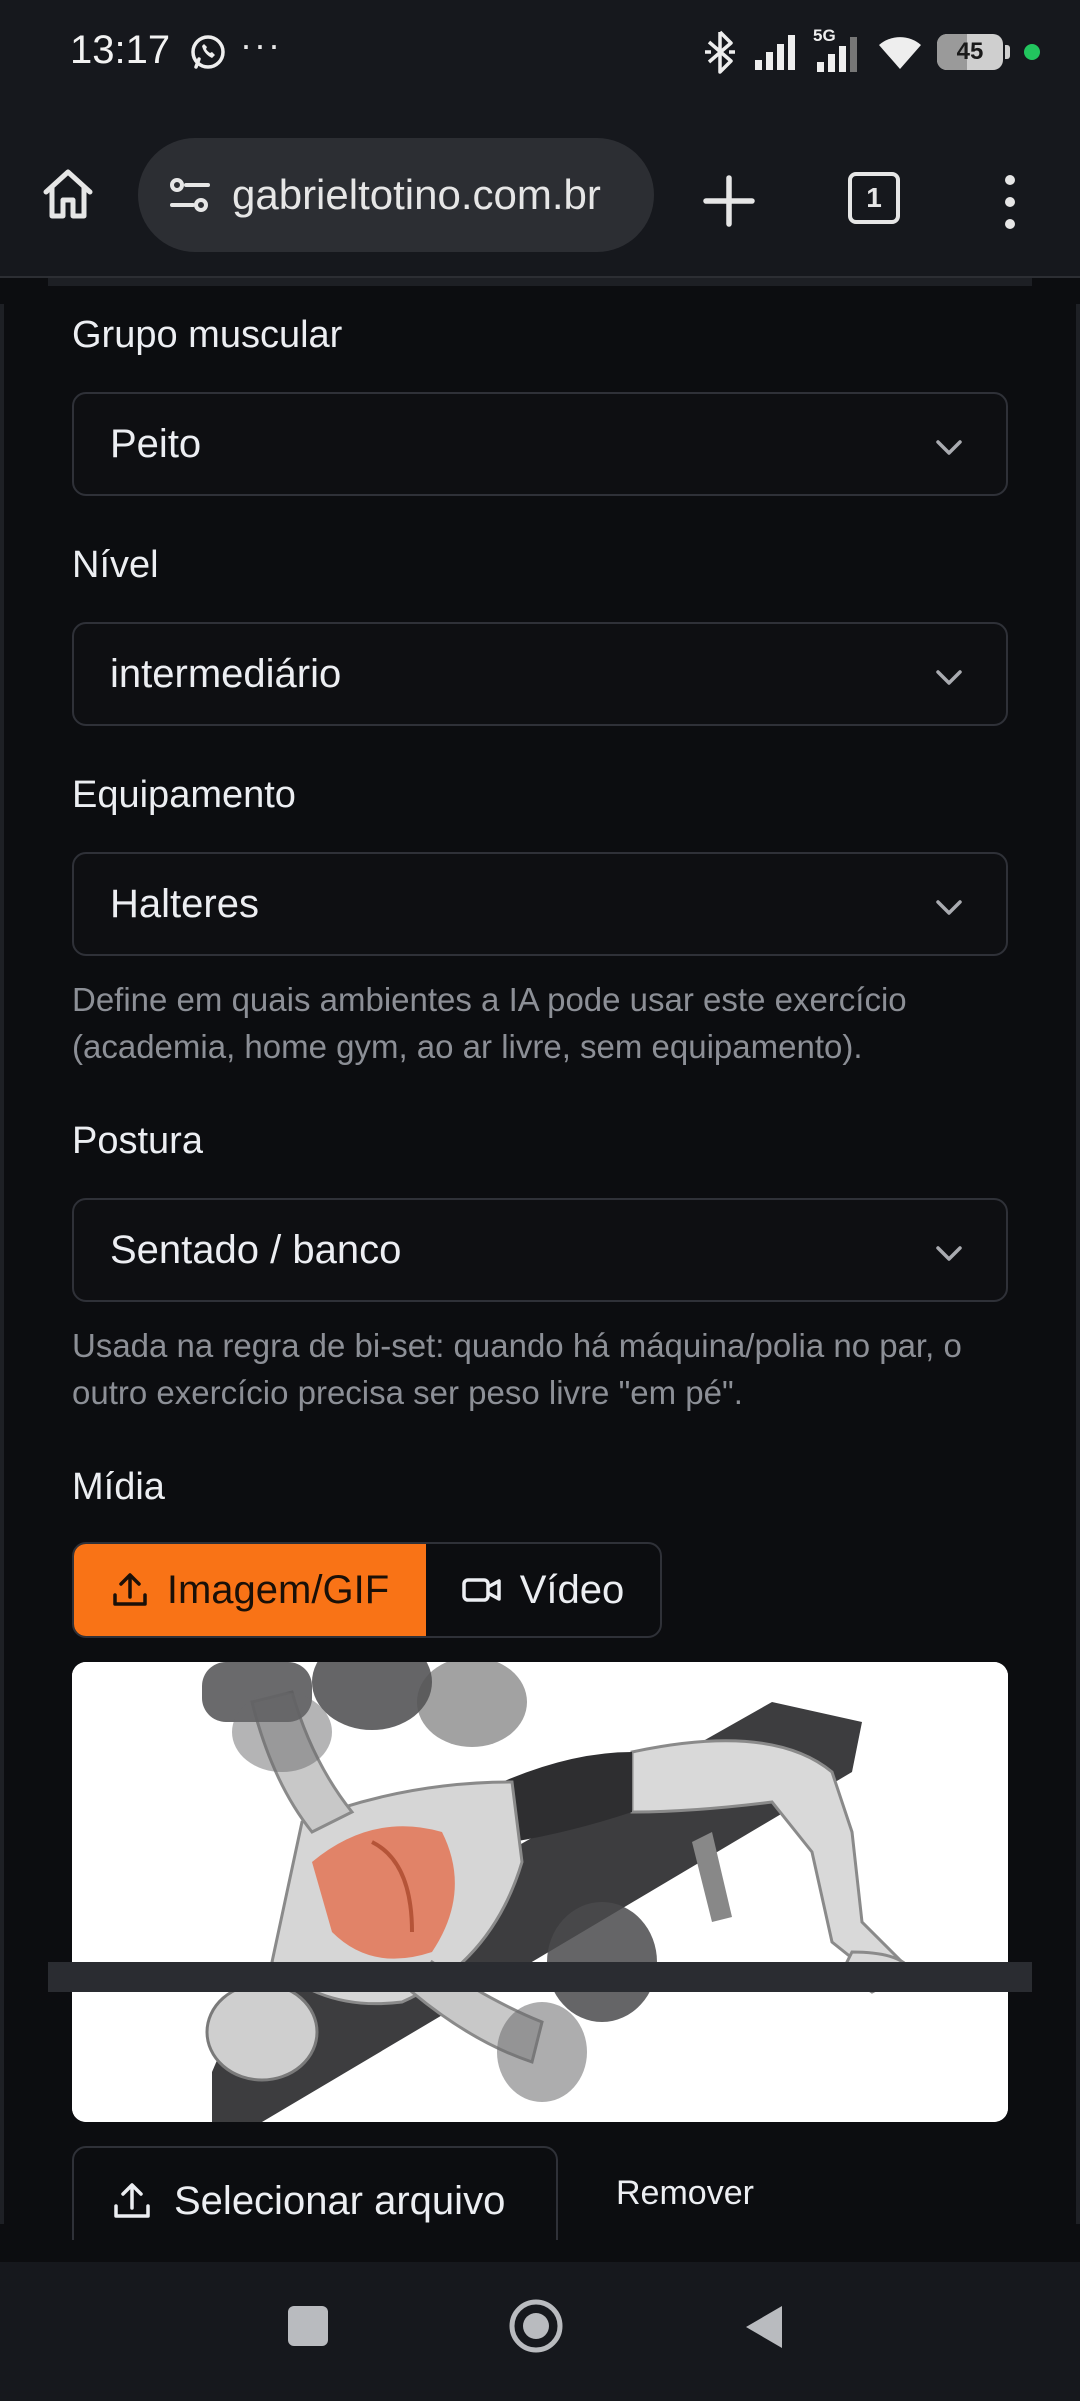 The image size is (1080, 2401). What do you see at coordinates (685, 2193) in the screenshot?
I see `remove-media-button: Remover` at bounding box center [685, 2193].